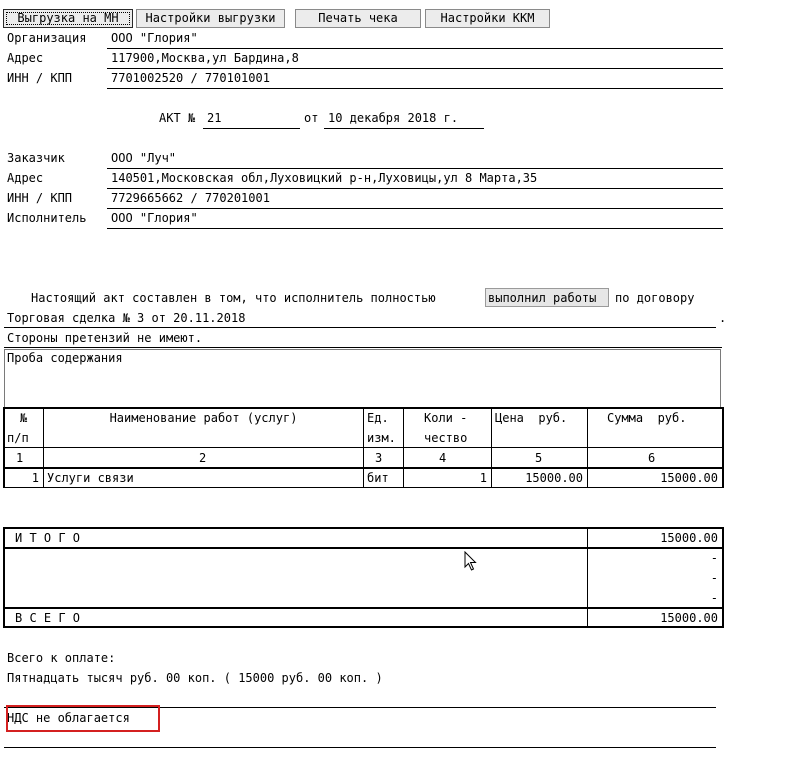 The width and height of the screenshot is (795, 780). Describe the element at coordinates (689, 538) in the screenshot. I see `itogo-value: 15000.00` at that location.